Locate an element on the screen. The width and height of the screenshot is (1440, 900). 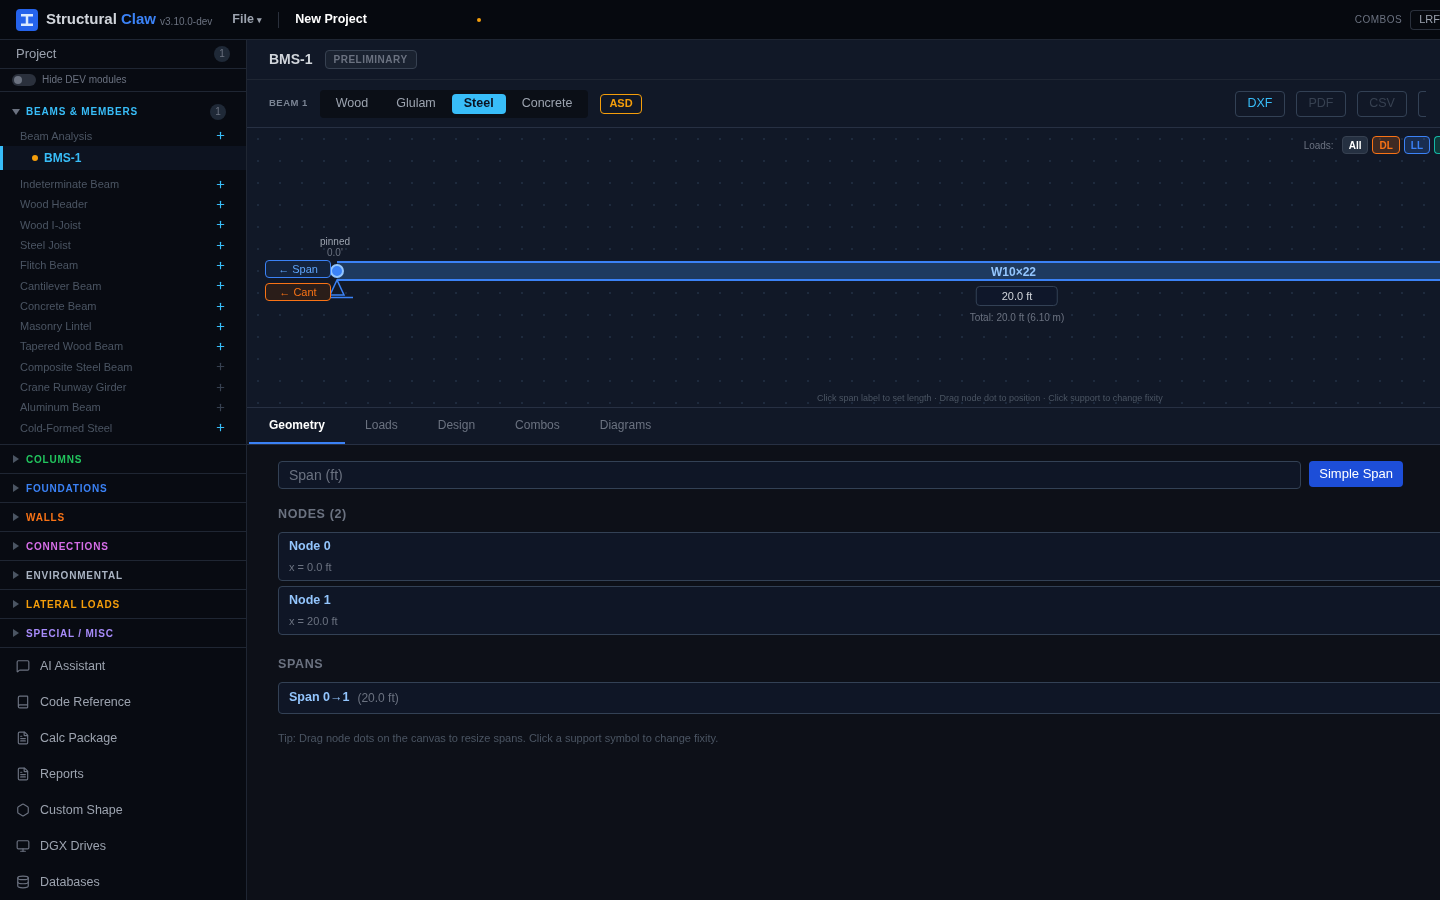
section-title: COLUMNS is located at coordinates (55, 459).